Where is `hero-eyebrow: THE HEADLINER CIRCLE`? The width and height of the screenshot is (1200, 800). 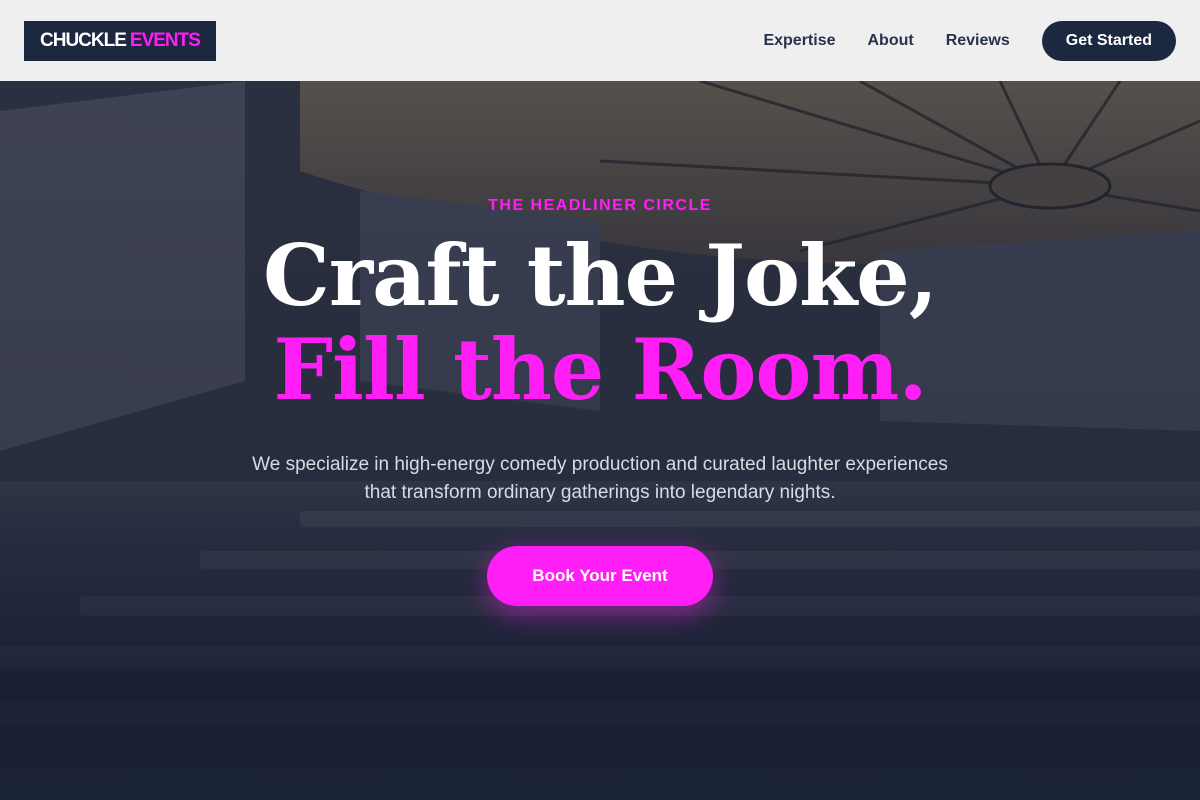 hero-eyebrow: THE HEADLINER CIRCLE is located at coordinates (600, 205).